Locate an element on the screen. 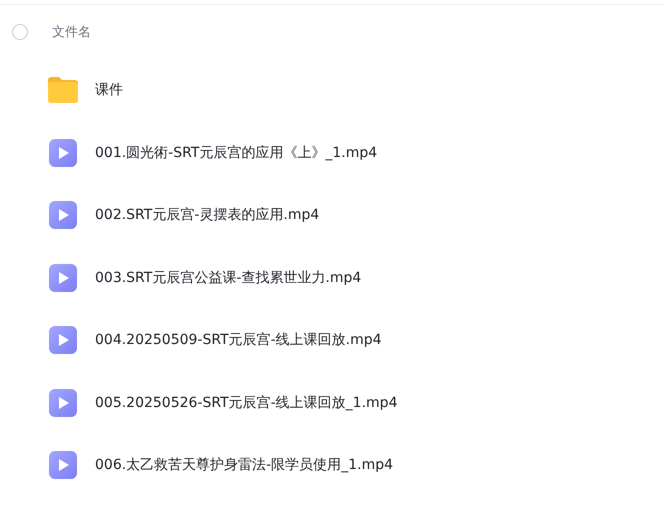 This screenshot has width=664, height=506. file-name: 课件 is located at coordinates (109, 90).